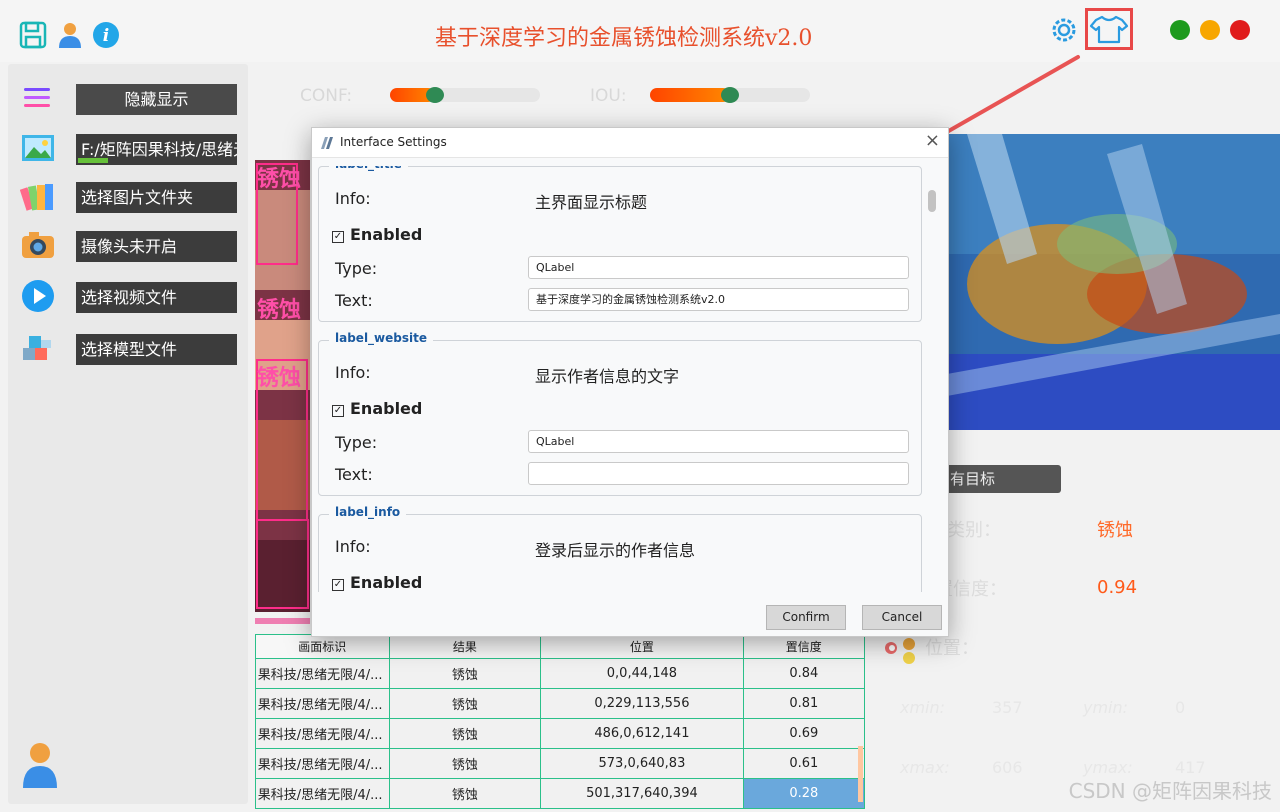 The width and height of the screenshot is (1280, 812). Describe the element at coordinates (932, 140) in the screenshot. I see `dialog-close-icon: ×` at that location.